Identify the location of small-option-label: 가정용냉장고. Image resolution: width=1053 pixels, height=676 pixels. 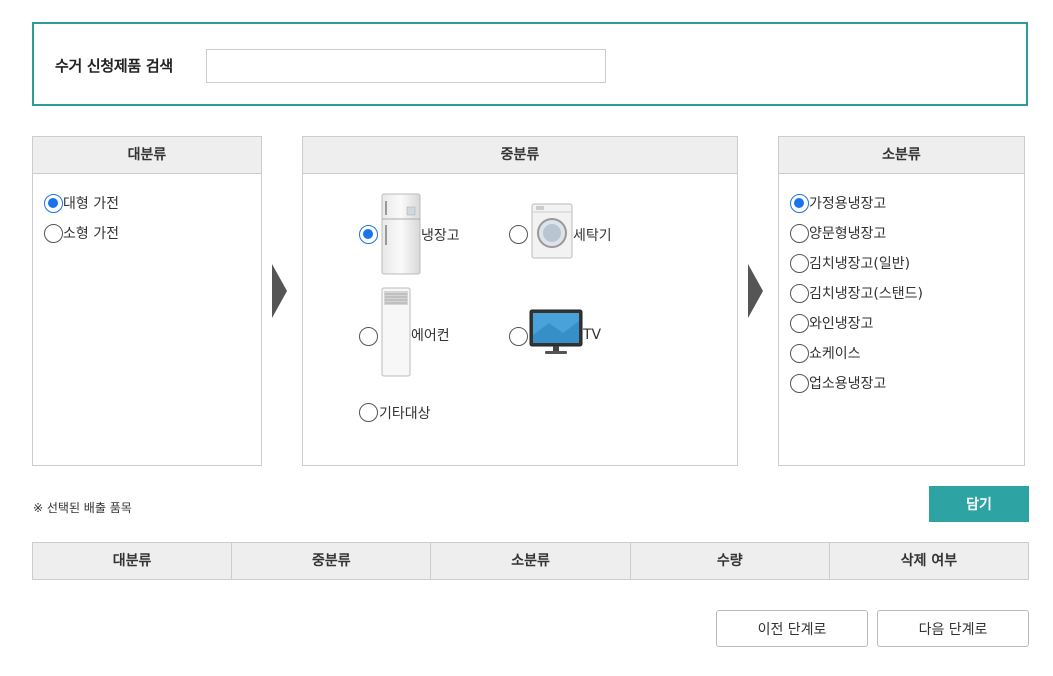
(848, 204).